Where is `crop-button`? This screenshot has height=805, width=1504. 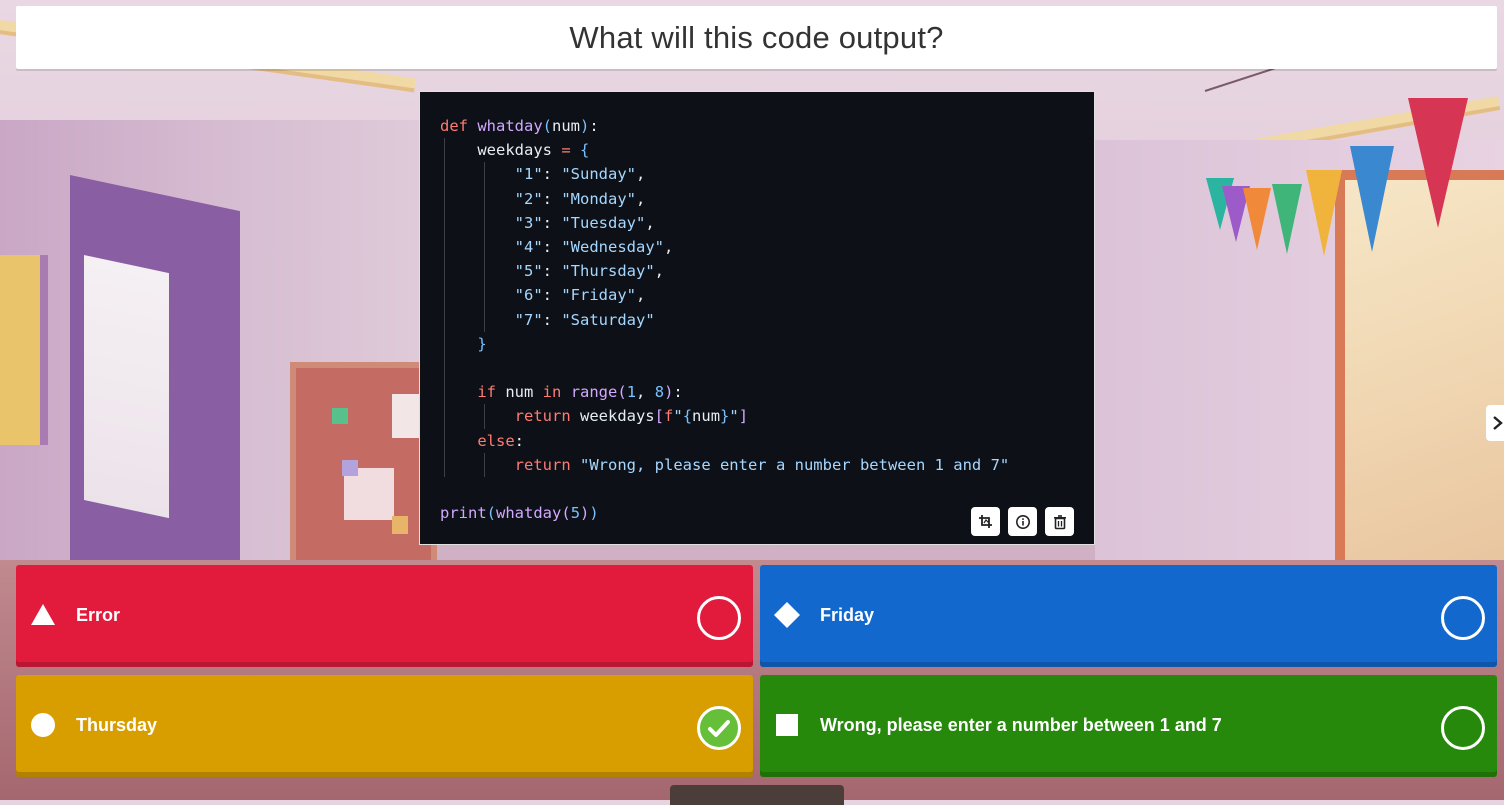 crop-button is located at coordinates (985, 521).